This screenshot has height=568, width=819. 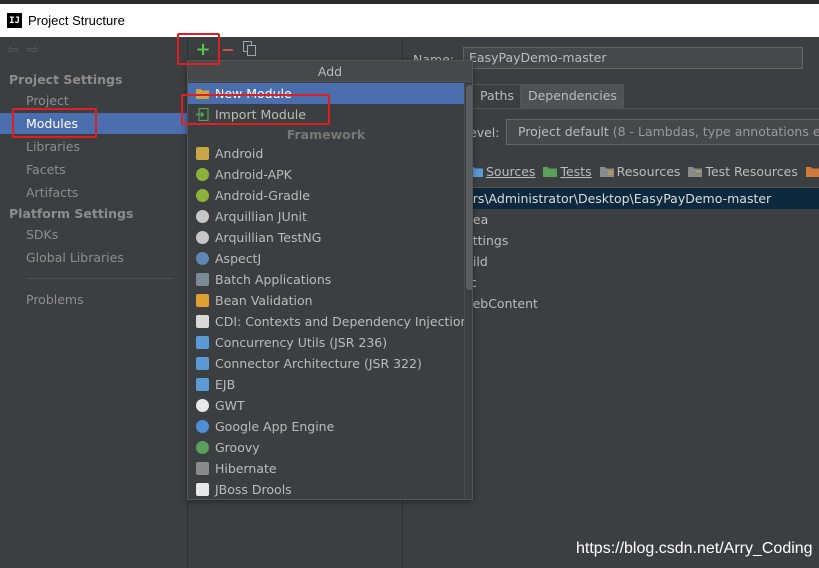 What do you see at coordinates (100, 278) in the screenshot?
I see `sidebar-divider` at bounding box center [100, 278].